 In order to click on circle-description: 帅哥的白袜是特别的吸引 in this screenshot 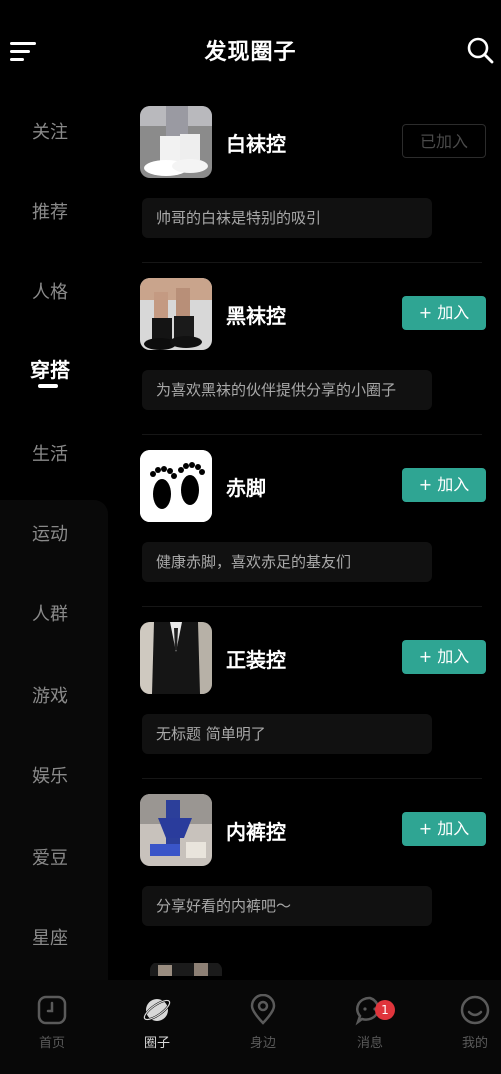, I will do `click(287, 218)`.